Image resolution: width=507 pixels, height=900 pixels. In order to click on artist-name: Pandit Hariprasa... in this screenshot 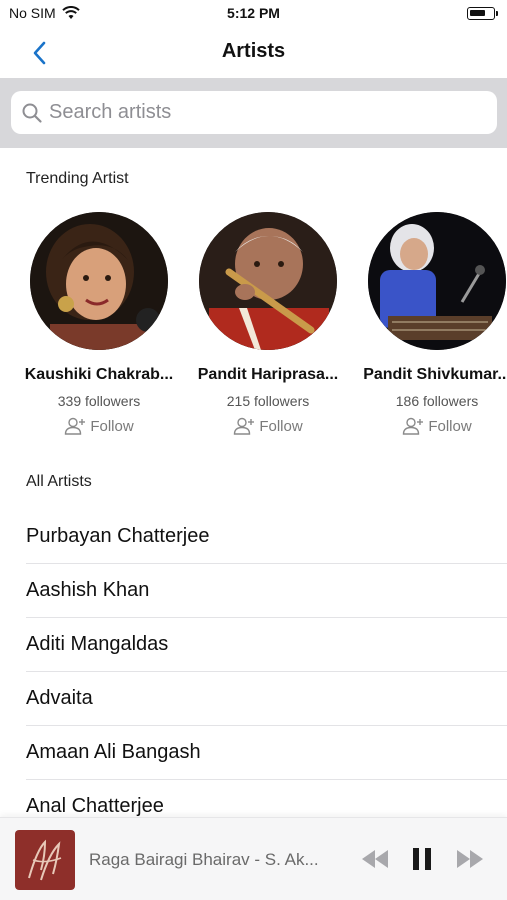, I will do `click(268, 374)`.